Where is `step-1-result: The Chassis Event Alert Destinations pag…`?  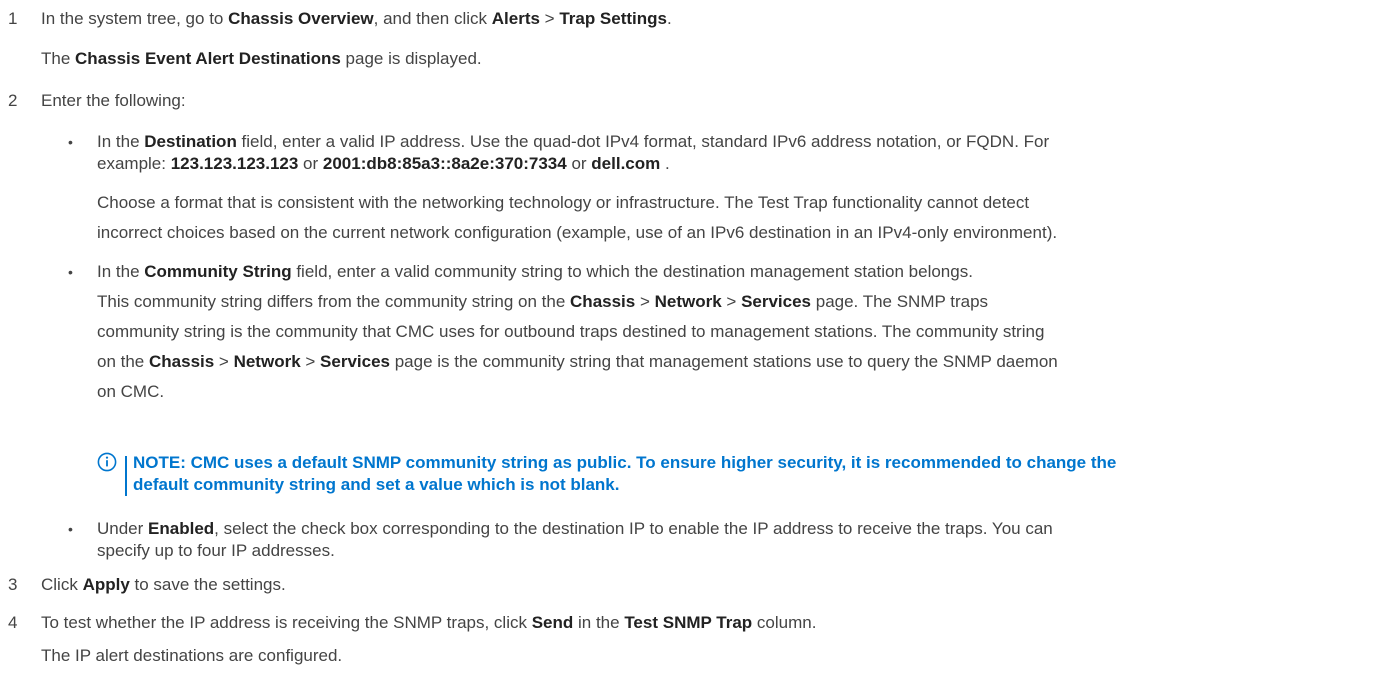
step-1-result: The Chassis Event Alert Destinations pag… is located at coordinates (261, 59).